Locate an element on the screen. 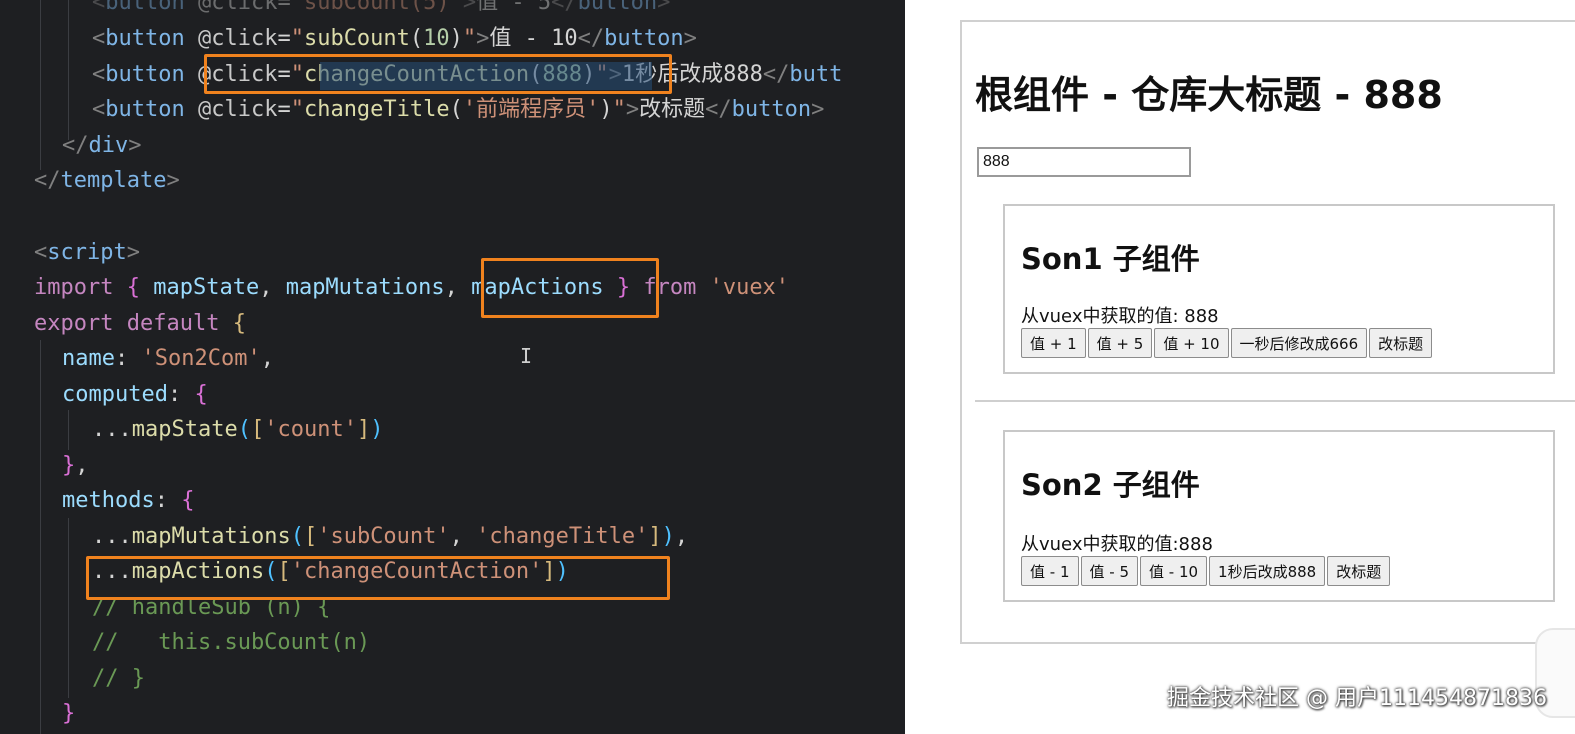 The width and height of the screenshot is (1575, 734). highlight-box-click-action is located at coordinates (438, 74).